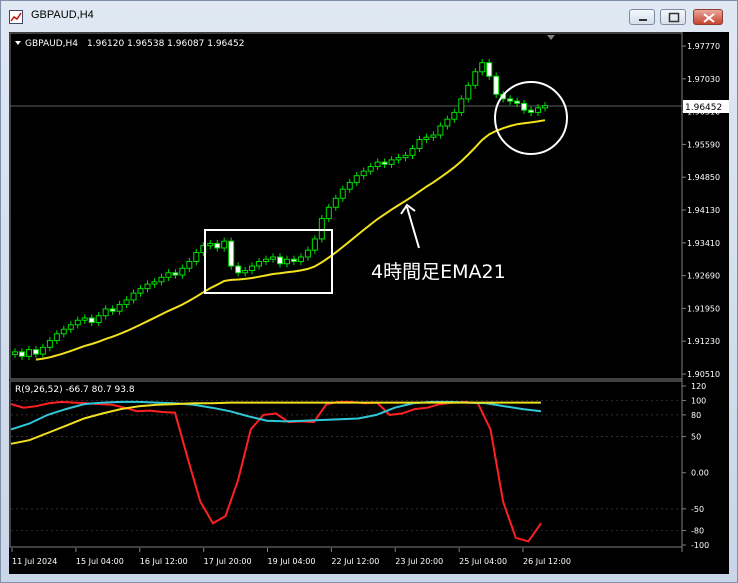  Describe the element at coordinates (703, 177) in the screenshot. I see `price-tick-label: 1.94850` at that location.